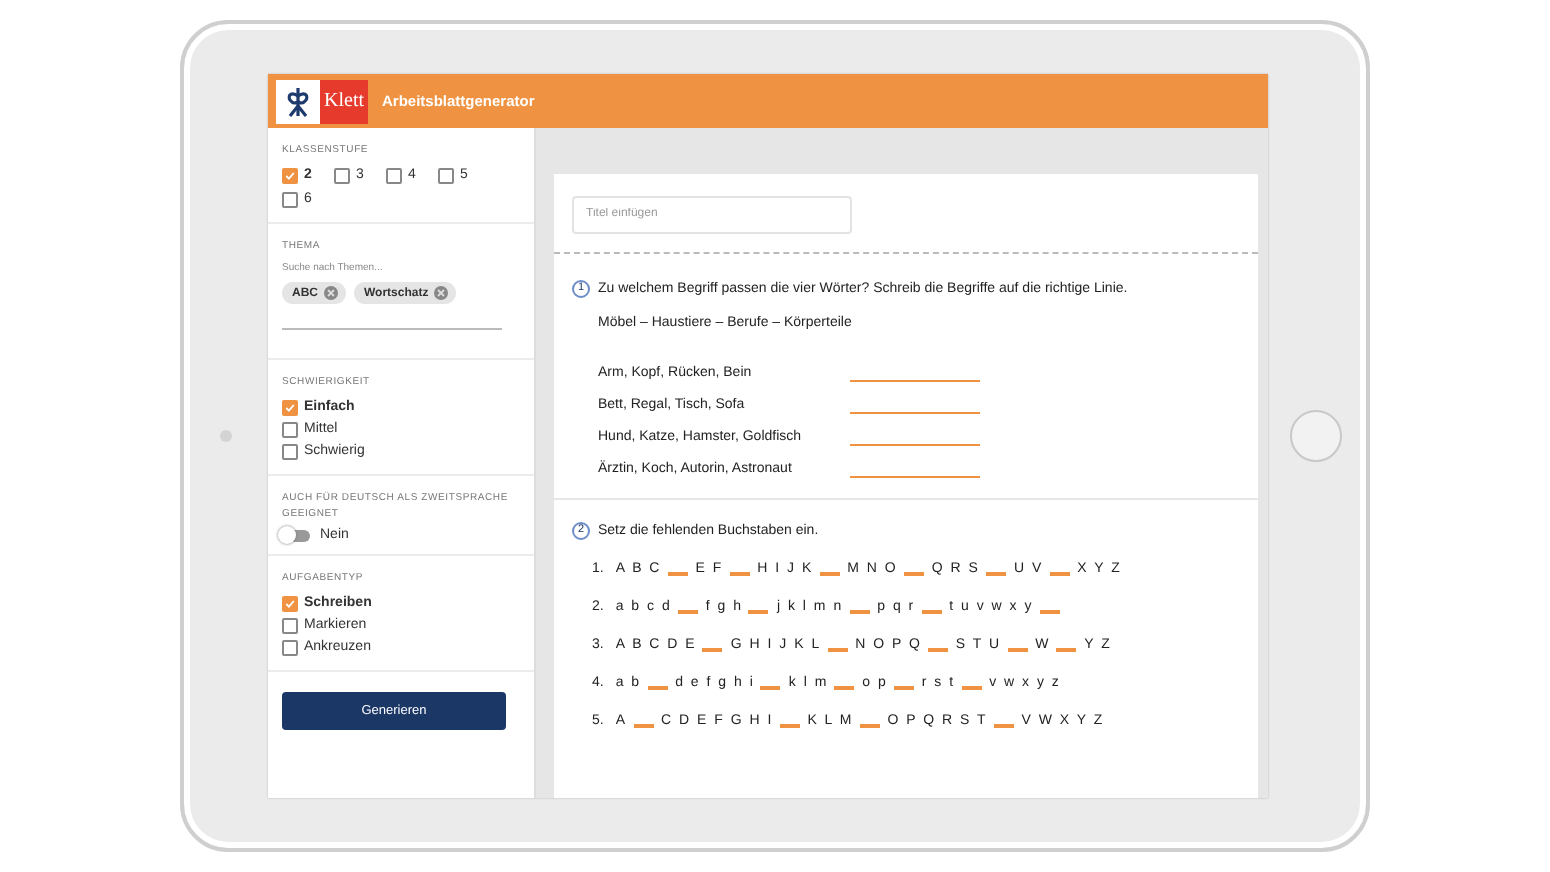 Image resolution: width=1550 pixels, height=872 pixels. Describe the element at coordinates (1316, 436) in the screenshot. I see `home-button` at that location.